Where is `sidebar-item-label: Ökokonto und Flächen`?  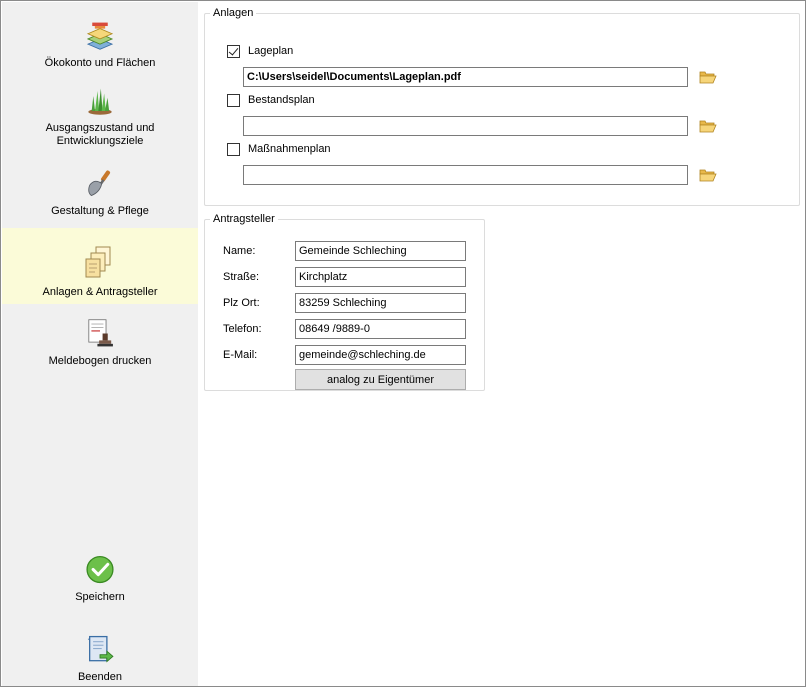
sidebar-item-label: Ökokonto und Flächen is located at coordinates (100, 63).